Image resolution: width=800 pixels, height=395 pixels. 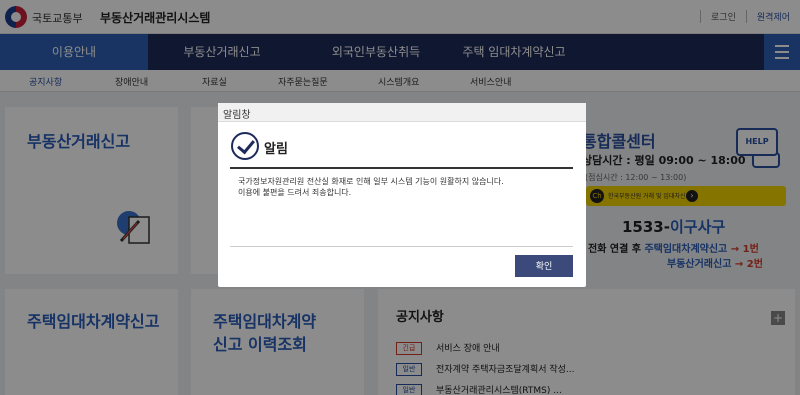 What do you see at coordinates (245, 146) in the screenshot?
I see `check-circle-icon` at bounding box center [245, 146].